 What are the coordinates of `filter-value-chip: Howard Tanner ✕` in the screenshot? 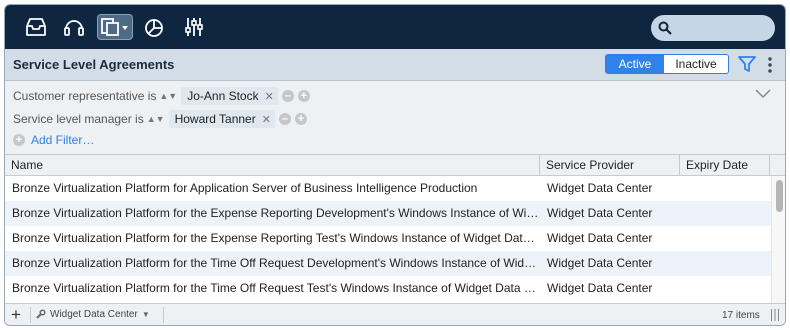 It's located at (221, 119).